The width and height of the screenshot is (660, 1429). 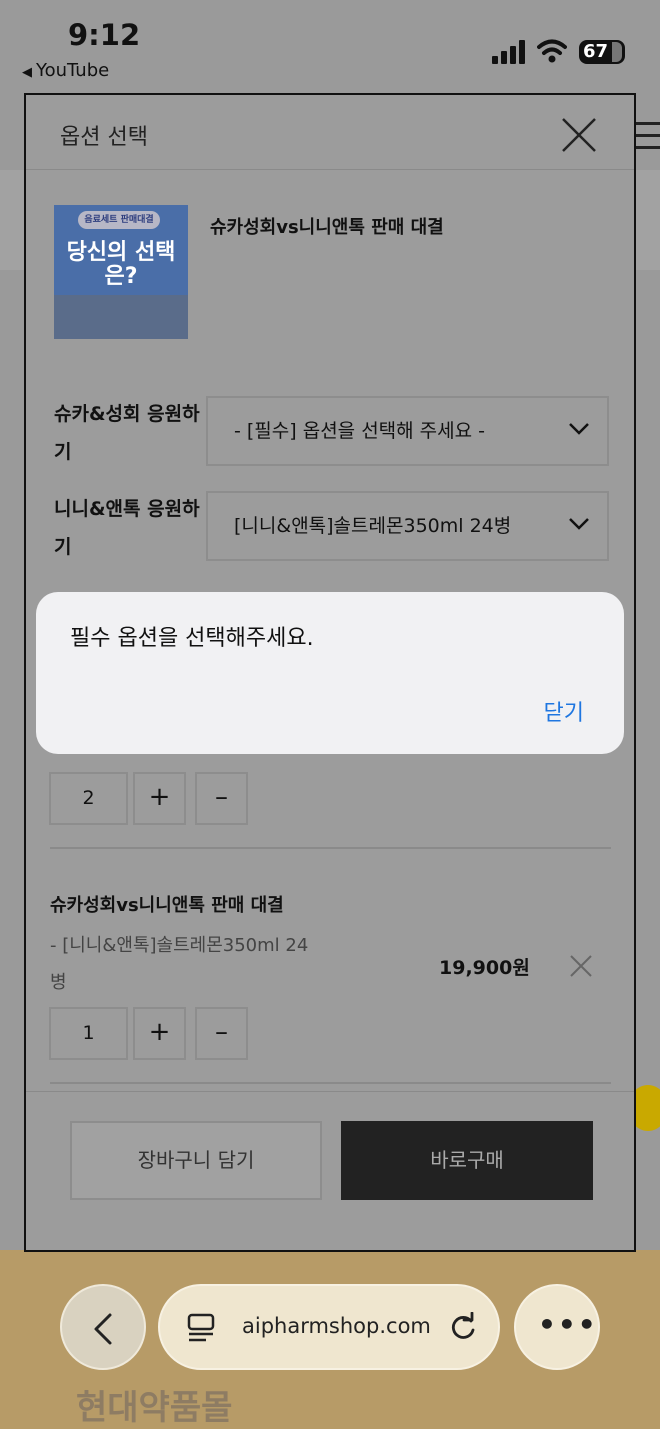 What do you see at coordinates (463, 1328) in the screenshot?
I see `reload-icon` at bounding box center [463, 1328].